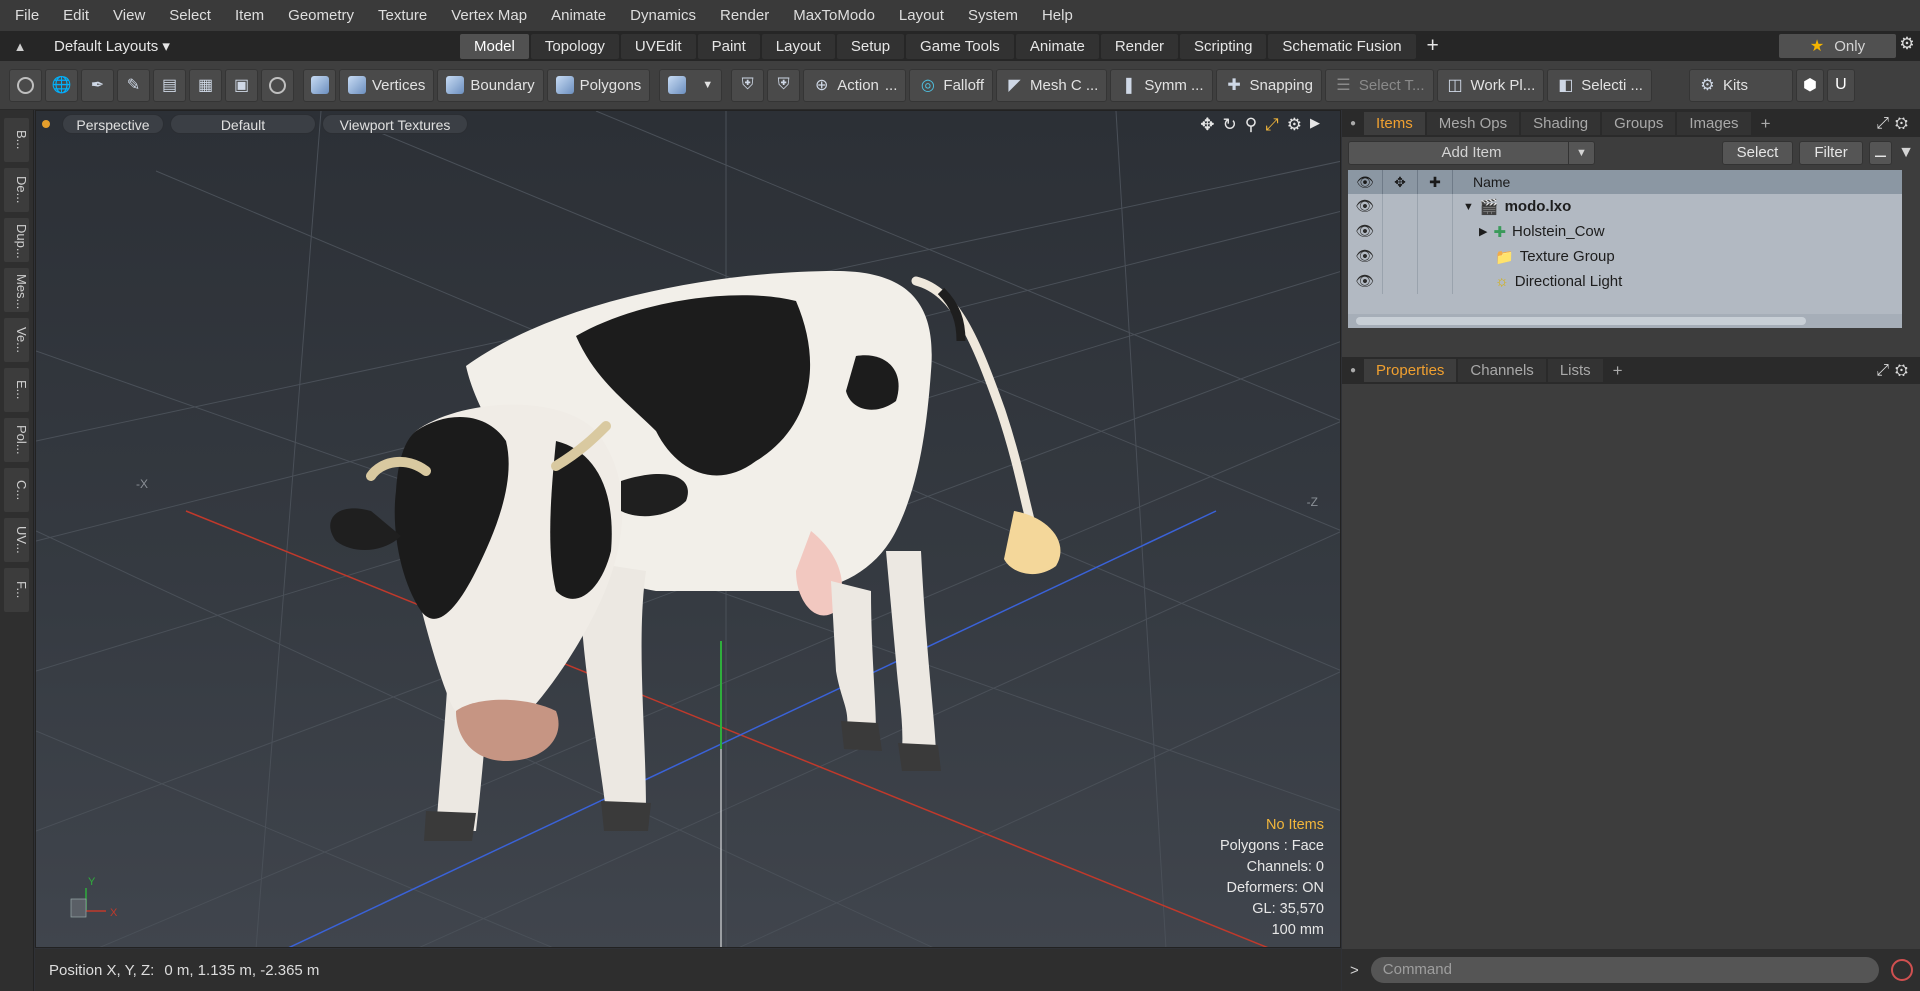 This screenshot has height=991, width=1920. I want to click on record-icon, so click(1901, 970).